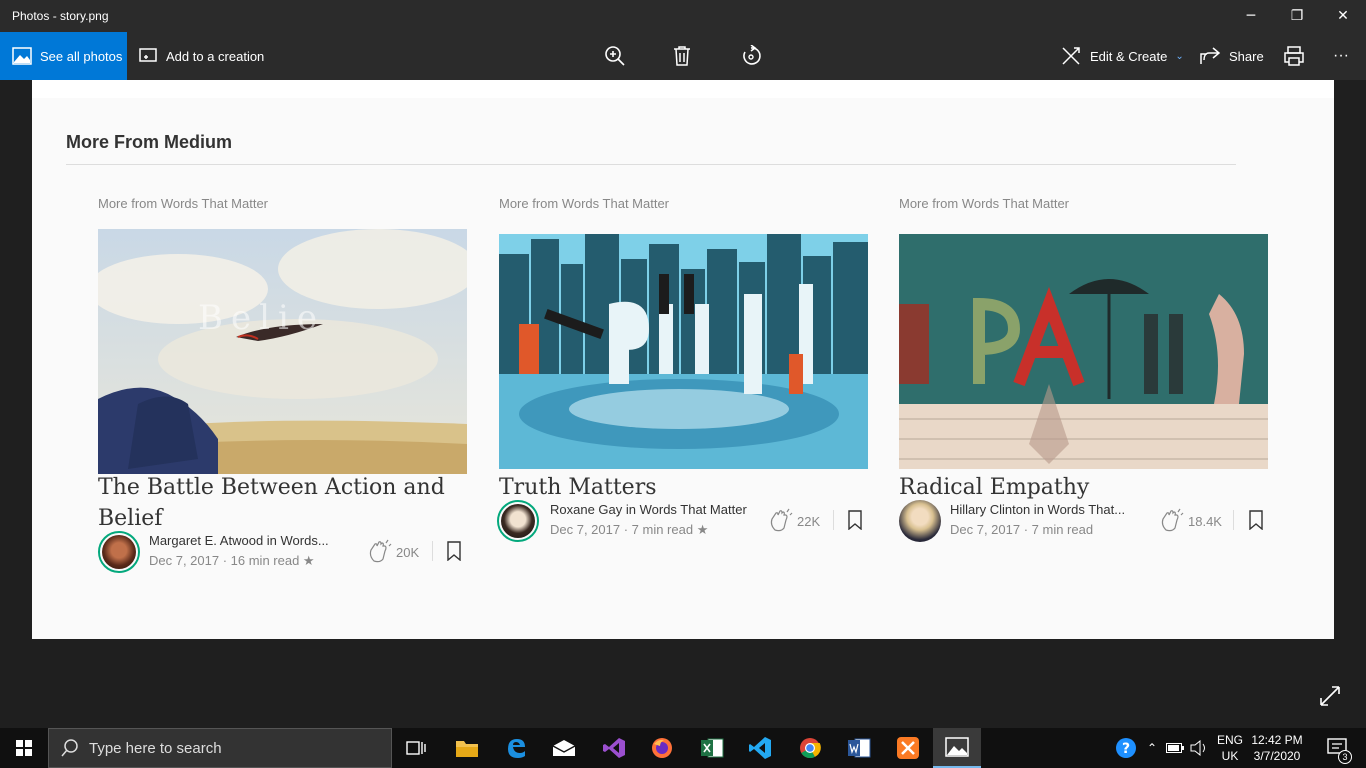 This screenshot has width=1366, height=768. Describe the element at coordinates (69, 748) in the screenshot. I see `search-icon` at that location.